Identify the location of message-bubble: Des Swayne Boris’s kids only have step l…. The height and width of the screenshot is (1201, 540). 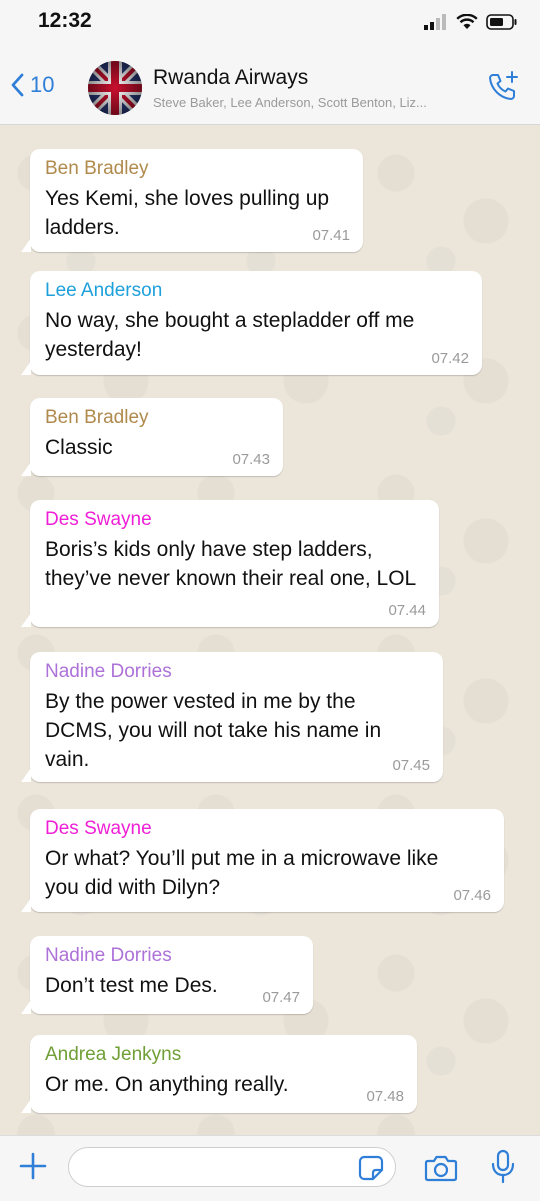
(230, 563).